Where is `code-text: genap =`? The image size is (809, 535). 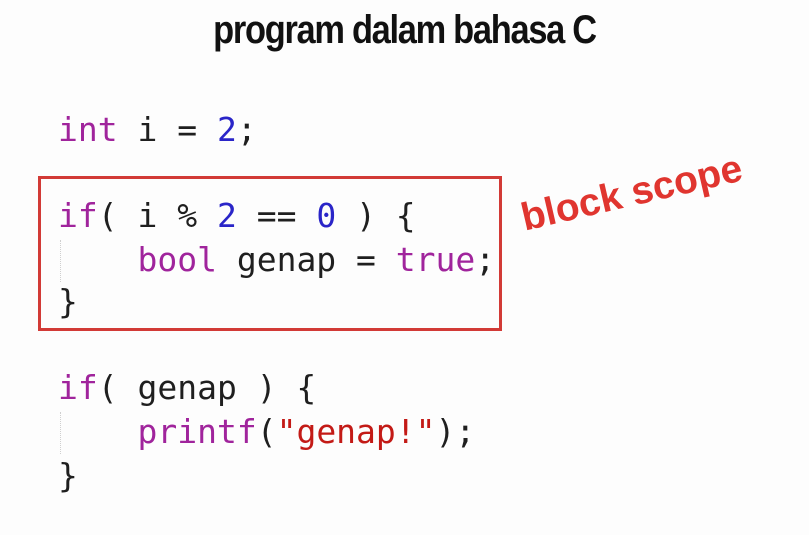 code-text: genap = is located at coordinates (306, 259).